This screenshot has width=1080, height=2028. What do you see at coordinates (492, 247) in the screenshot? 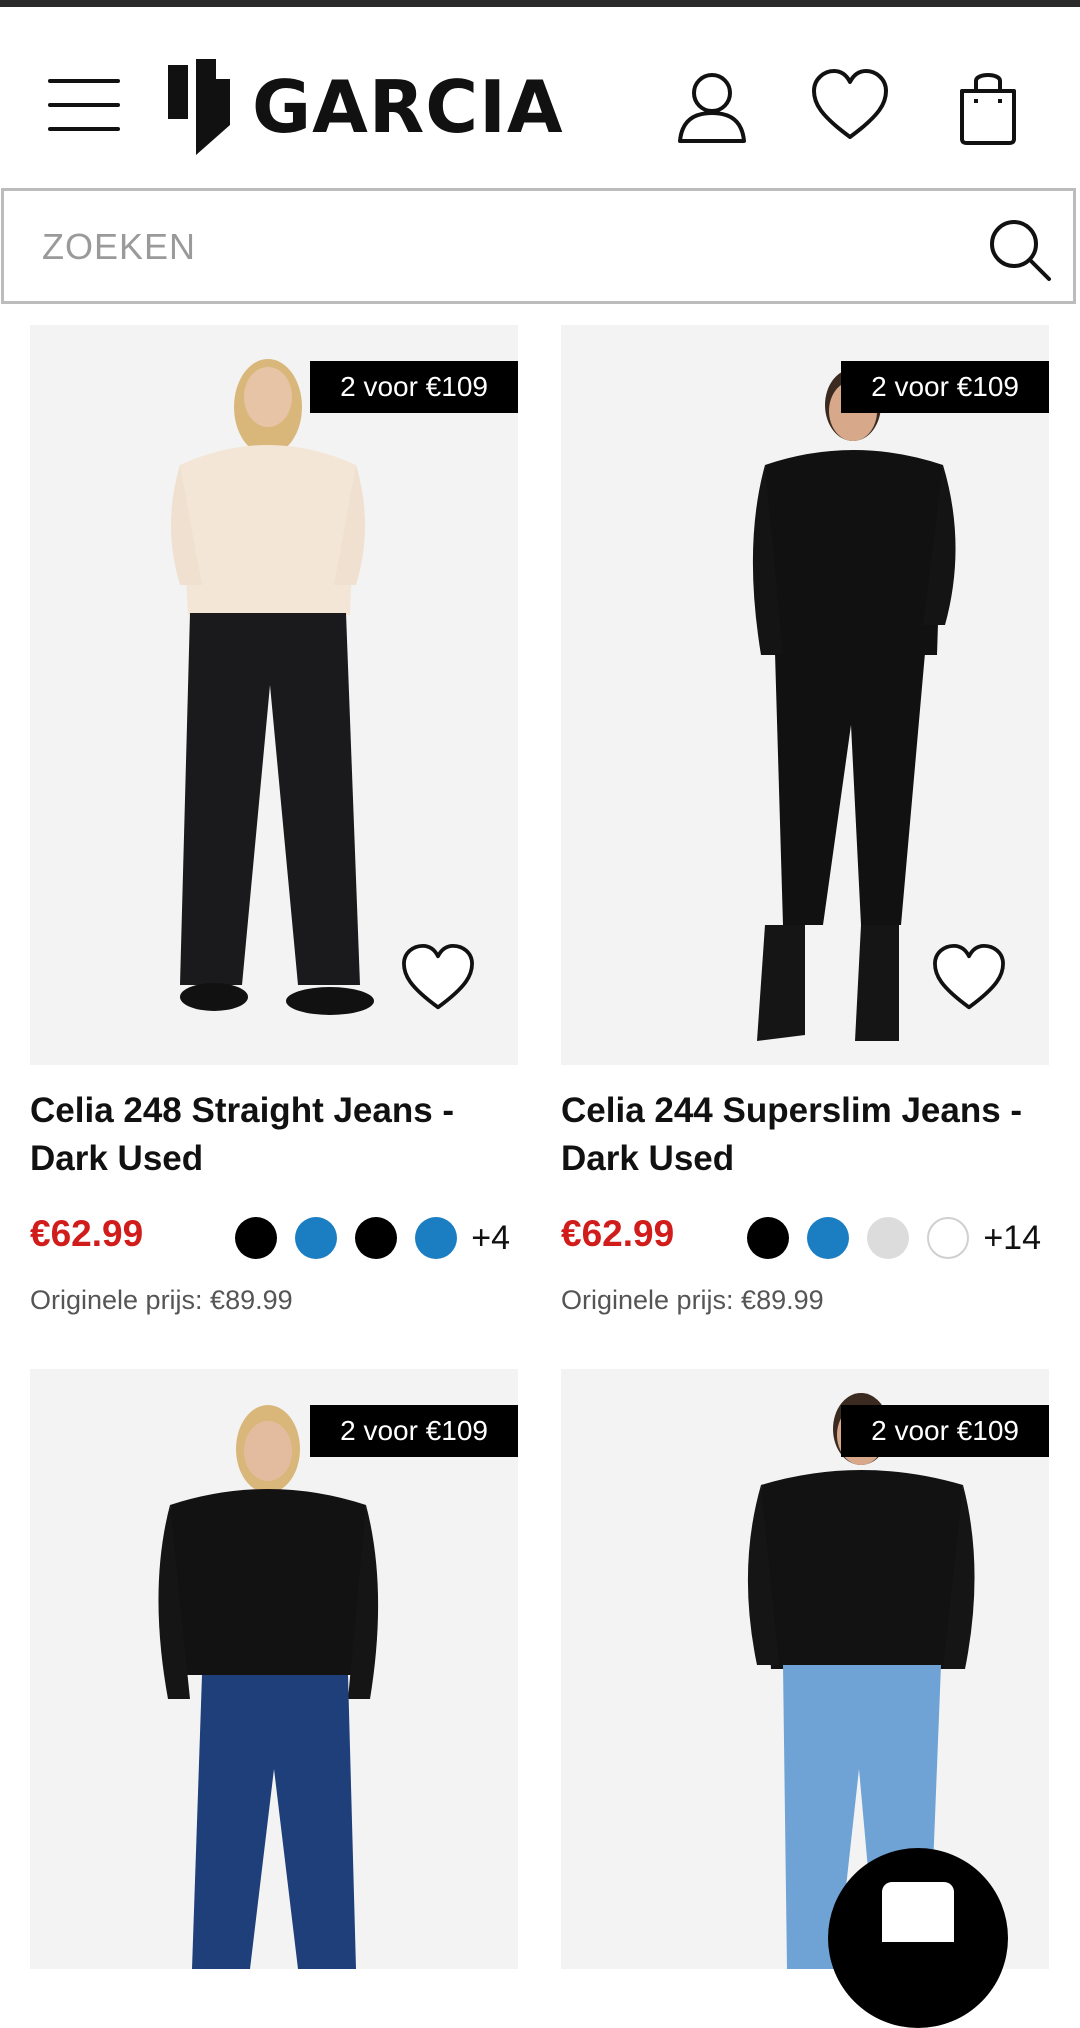
I see `search-input` at bounding box center [492, 247].